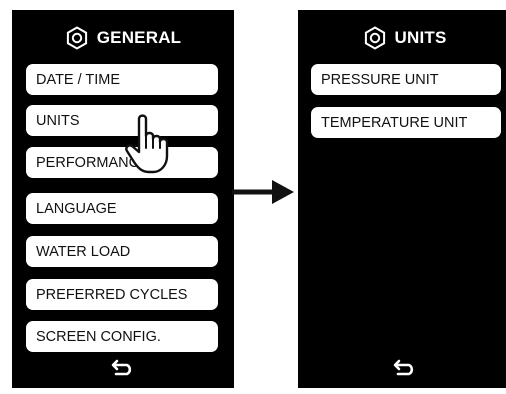 Image resolution: width=506 pixels, height=394 pixels. I want to click on menu-item-label: PREFERRED CYCLES, so click(112, 294).